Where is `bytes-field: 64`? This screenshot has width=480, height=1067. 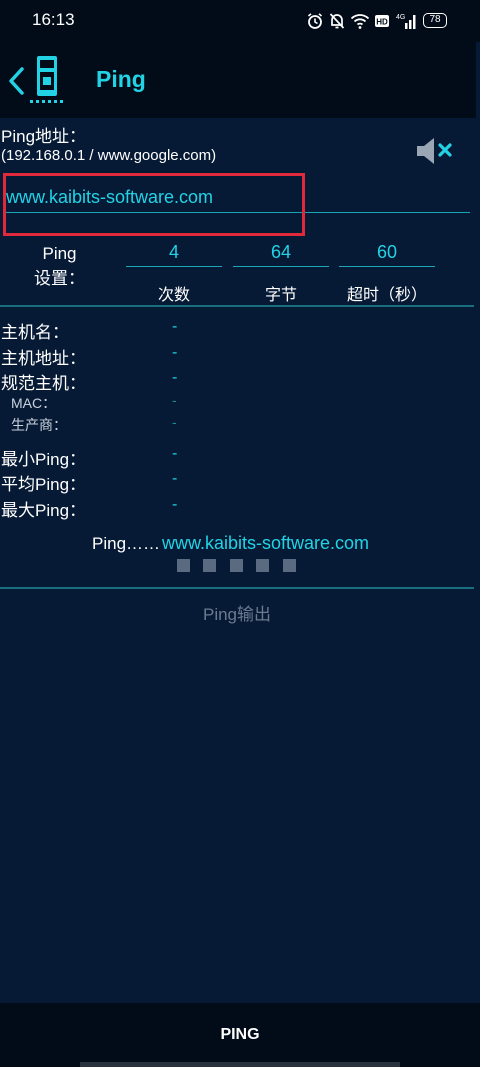
bytes-field: 64 is located at coordinates (281, 254).